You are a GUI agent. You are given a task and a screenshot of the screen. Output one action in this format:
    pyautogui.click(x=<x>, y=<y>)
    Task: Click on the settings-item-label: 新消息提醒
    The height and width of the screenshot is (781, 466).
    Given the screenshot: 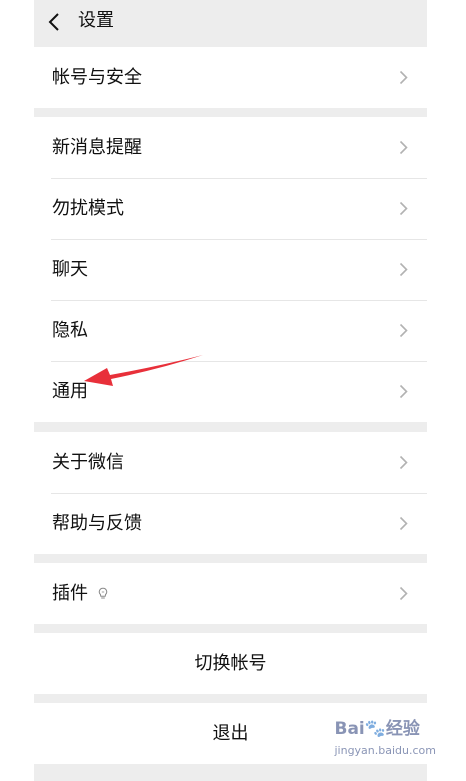 What is the action you would take?
    pyautogui.click(x=97, y=147)
    